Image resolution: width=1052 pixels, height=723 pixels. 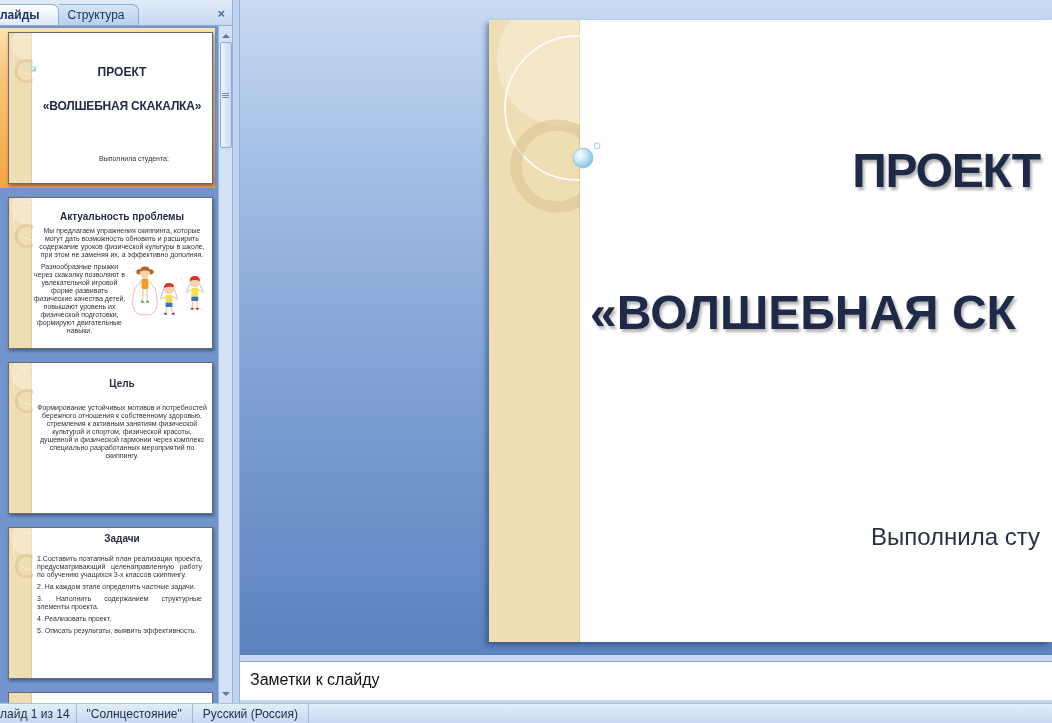 What do you see at coordinates (225, 694) in the screenshot?
I see `arrow-down-icon` at bounding box center [225, 694].